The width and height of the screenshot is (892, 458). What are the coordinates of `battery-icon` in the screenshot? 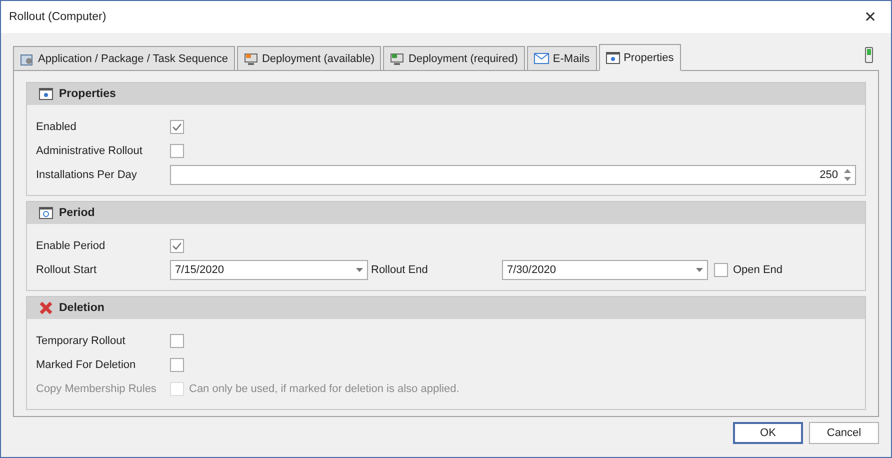 It's located at (869, 55).